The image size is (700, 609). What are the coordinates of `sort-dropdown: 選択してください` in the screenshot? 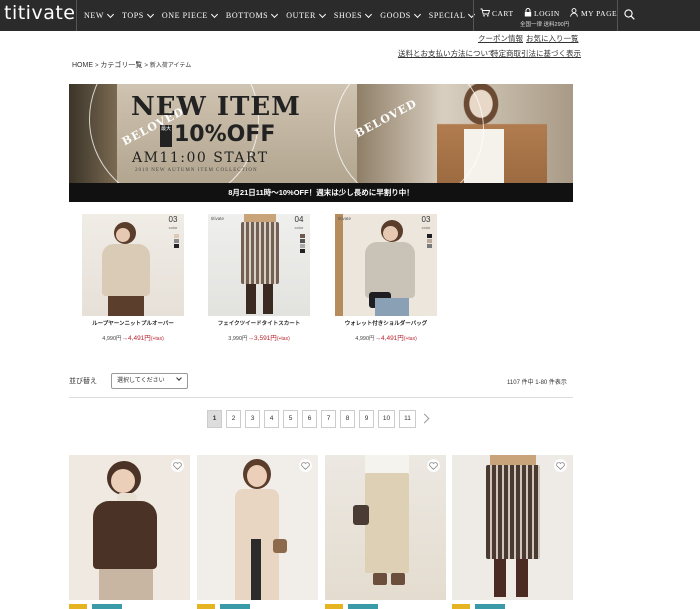 It's located at (149, 381).